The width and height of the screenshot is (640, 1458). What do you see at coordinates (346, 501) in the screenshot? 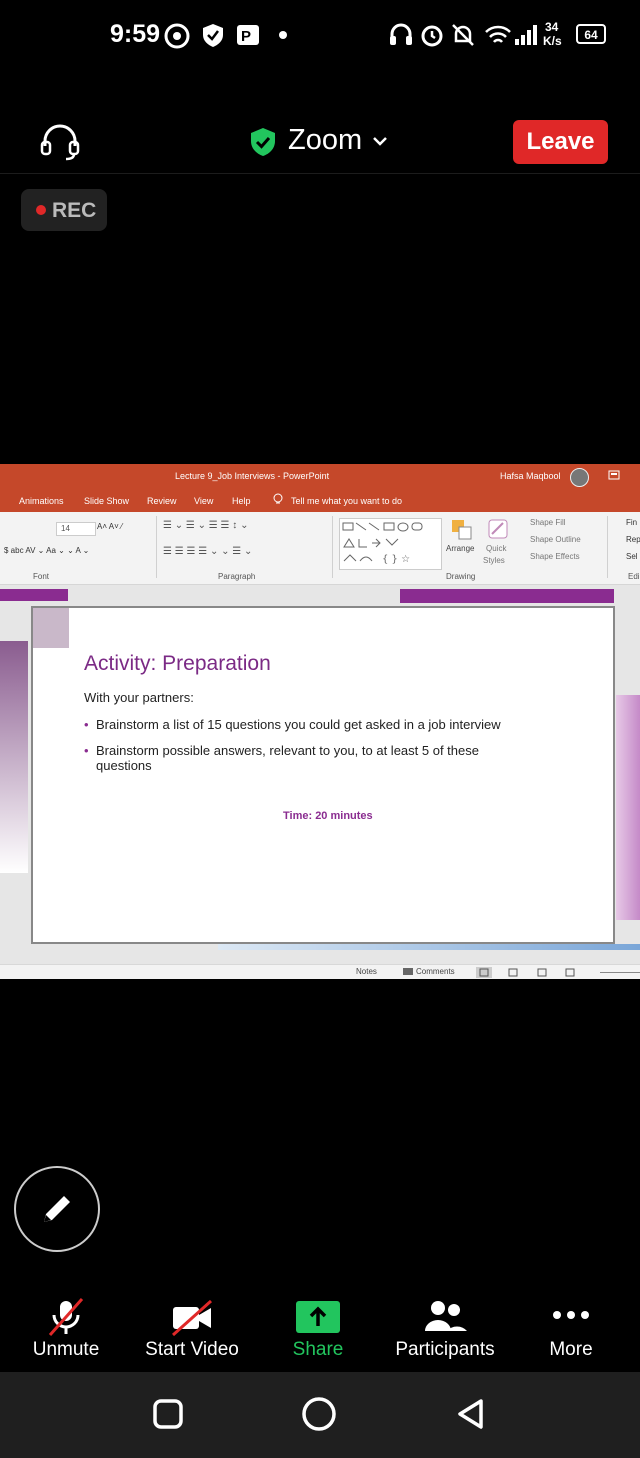
I see `tell-me-search: Tell me what you want to do` at bounding box center [346, 501].